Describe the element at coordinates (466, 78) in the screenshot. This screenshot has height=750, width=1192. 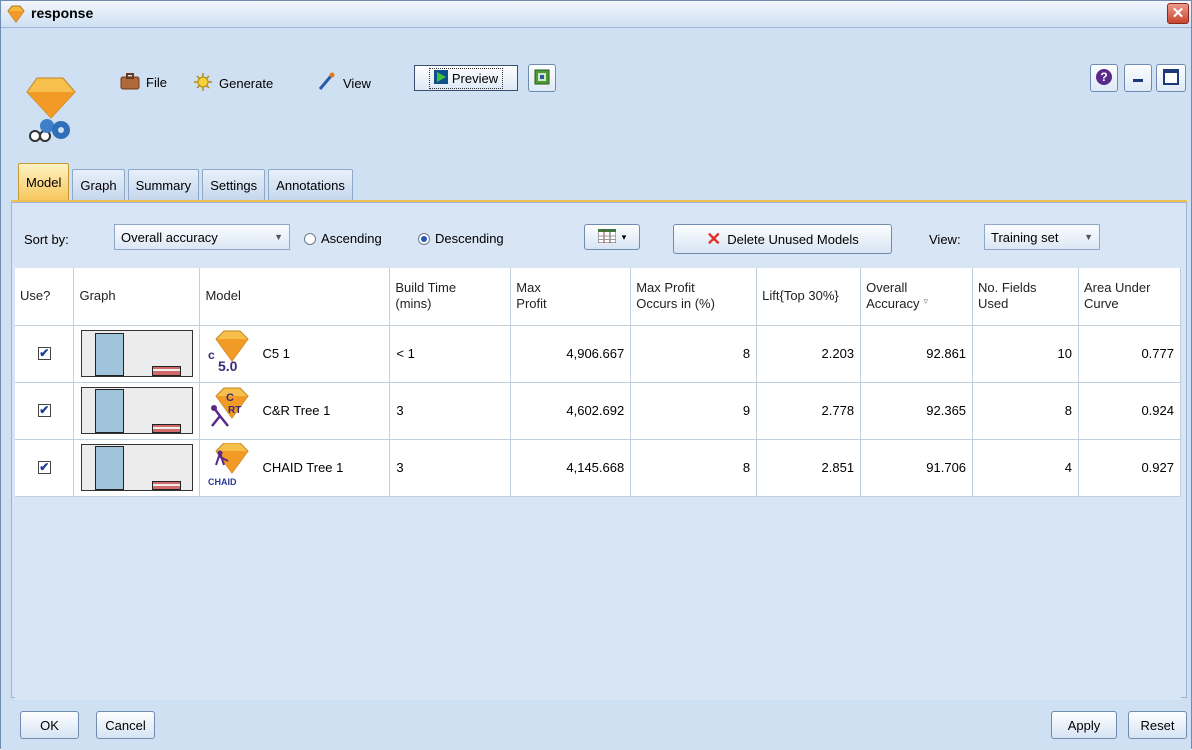
I see `preview-button: Preview` at that location.